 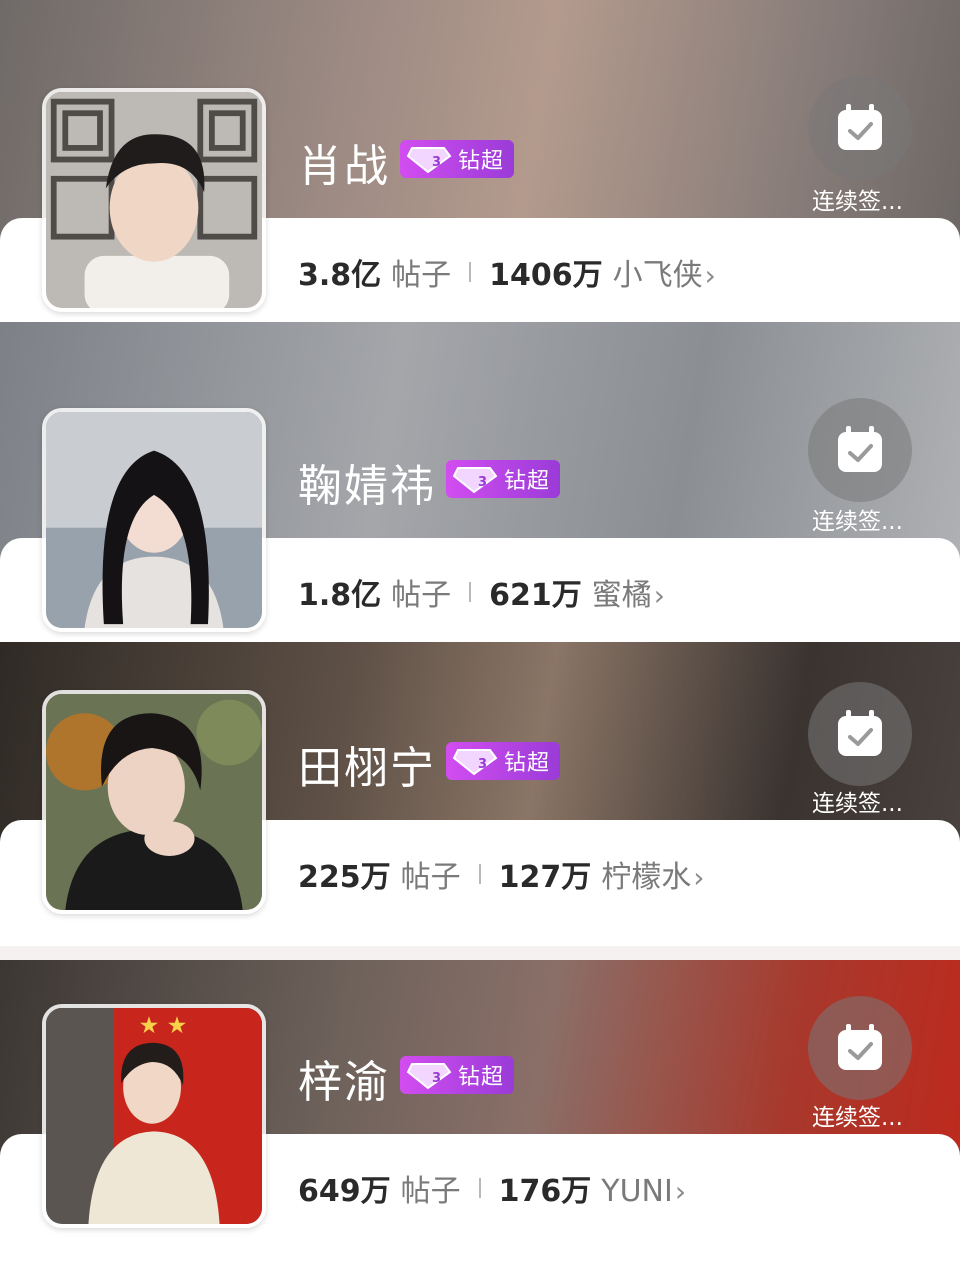 I want to click on posts-count: 225万, so click(x=344, y=877).